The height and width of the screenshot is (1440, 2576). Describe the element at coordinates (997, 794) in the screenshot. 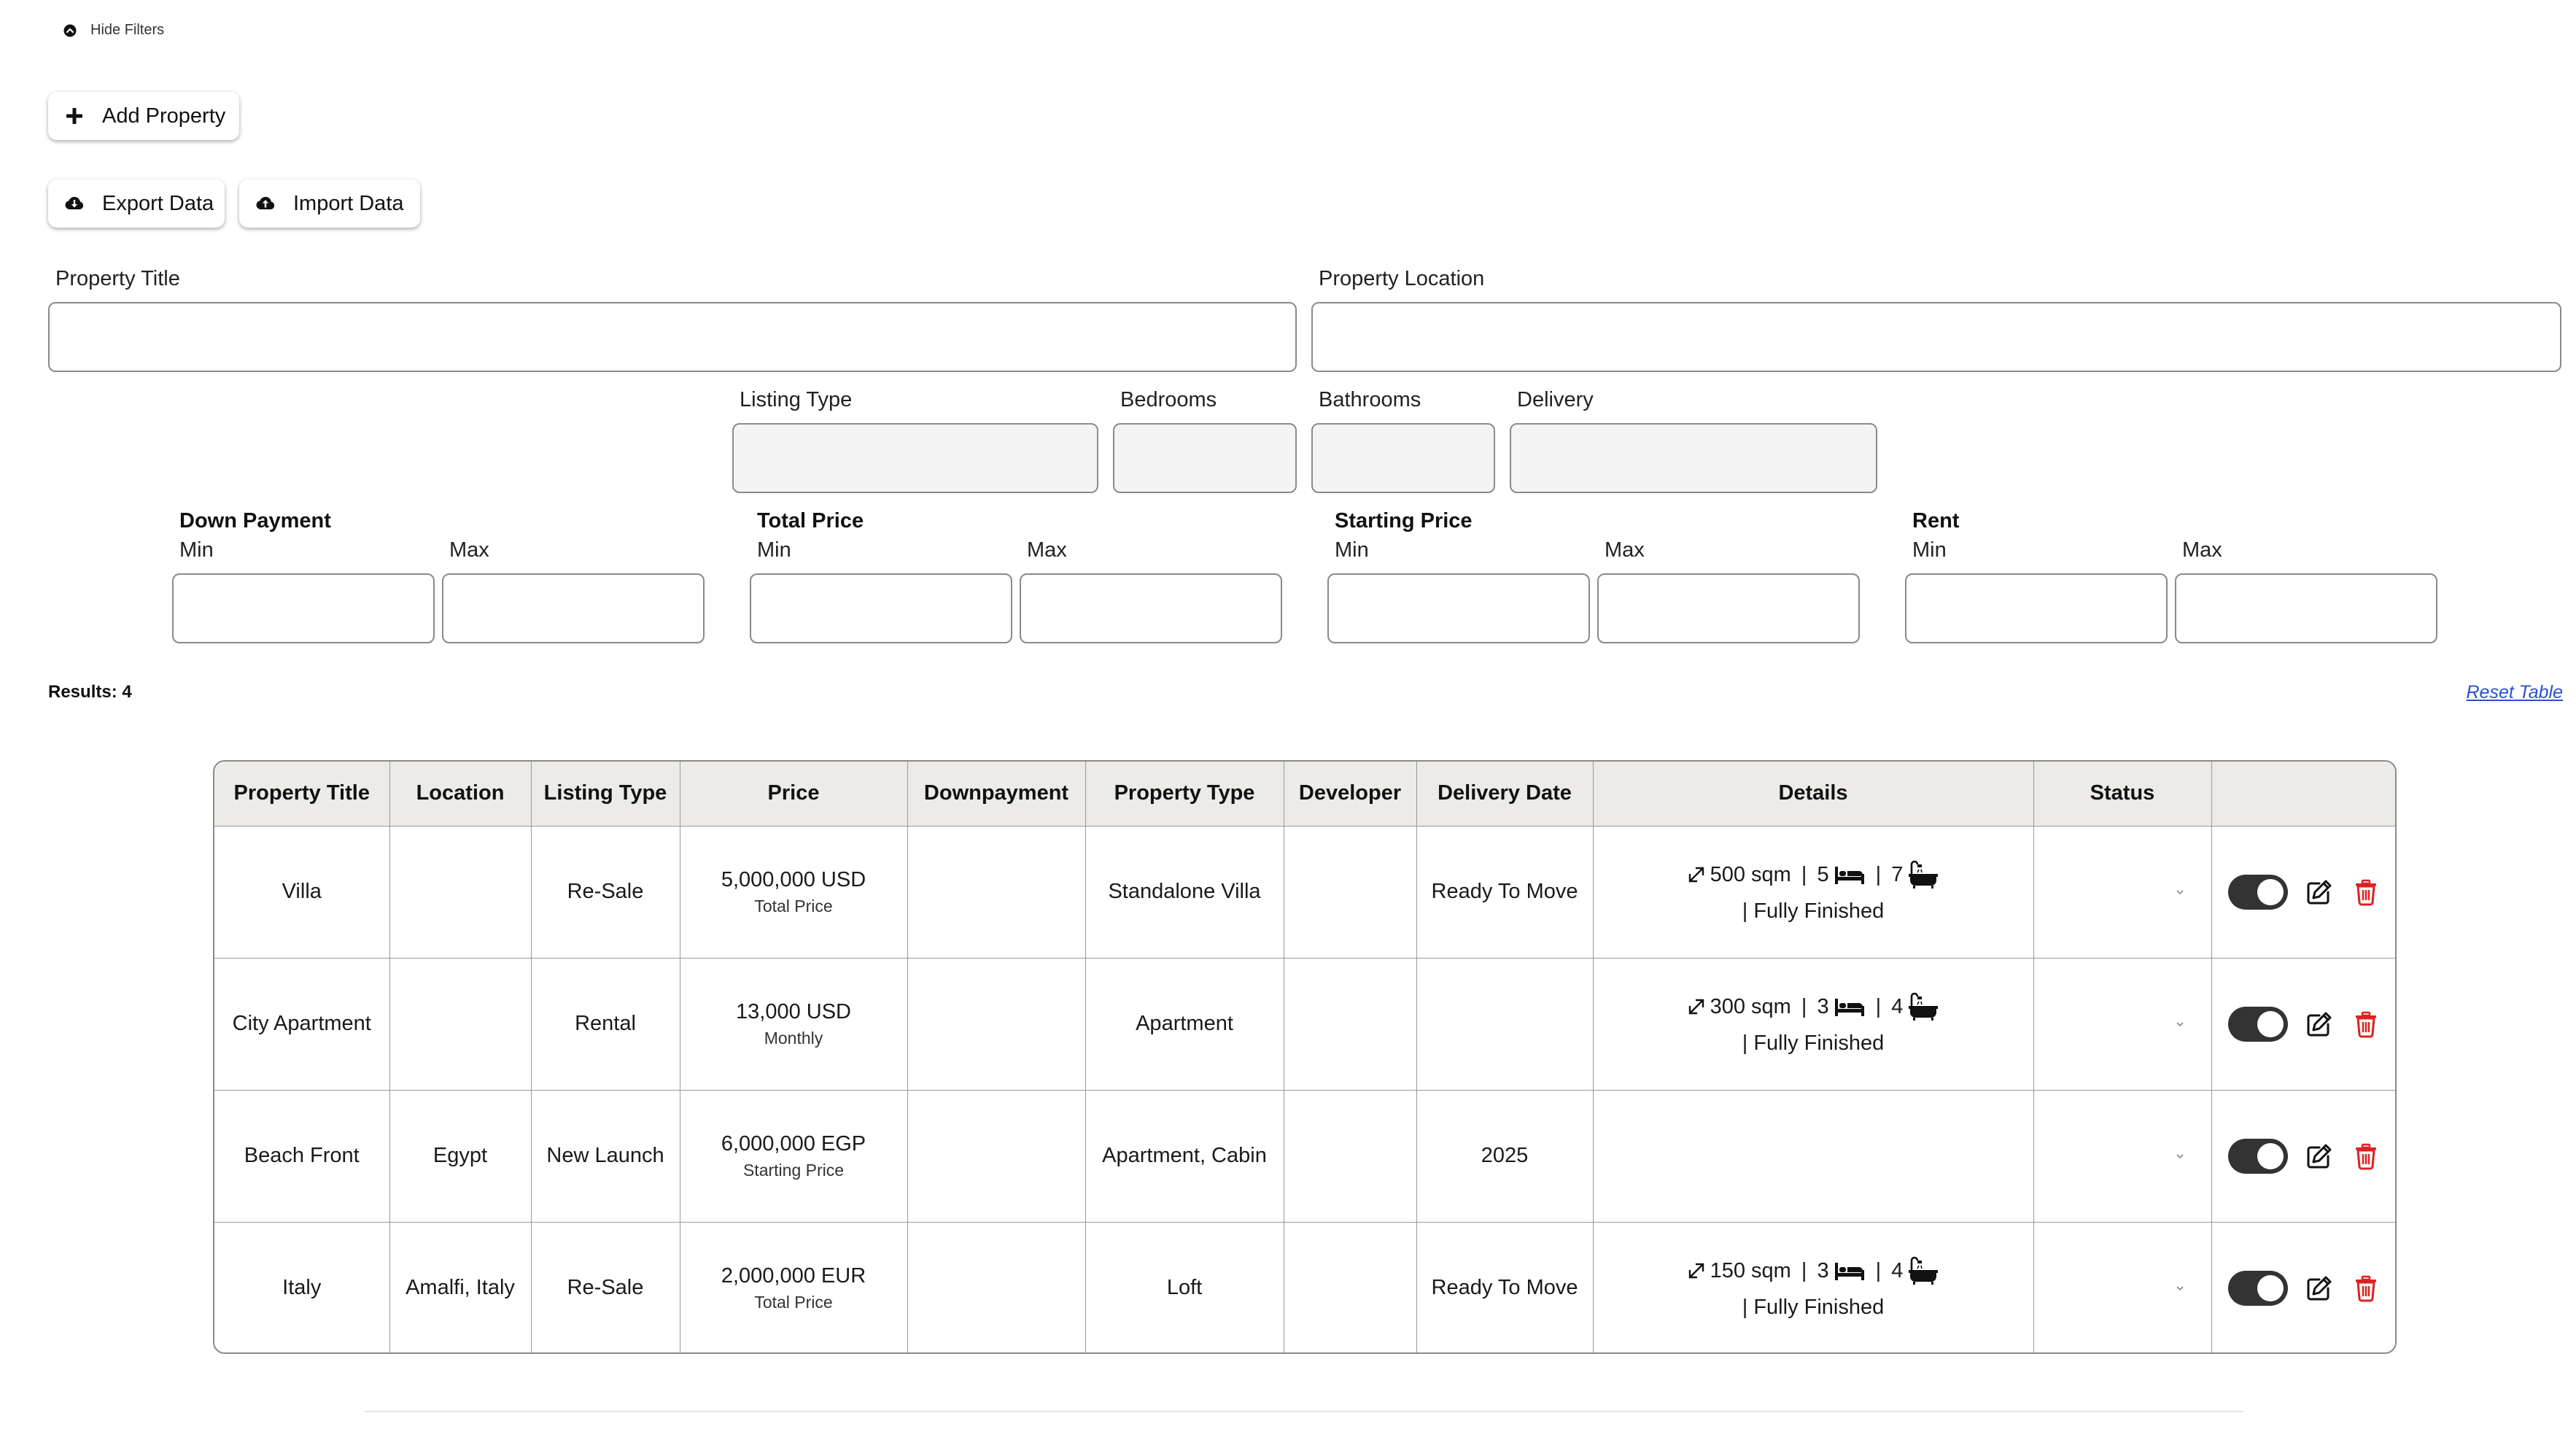

I see `header-downpayment: Downpayment` at that location.